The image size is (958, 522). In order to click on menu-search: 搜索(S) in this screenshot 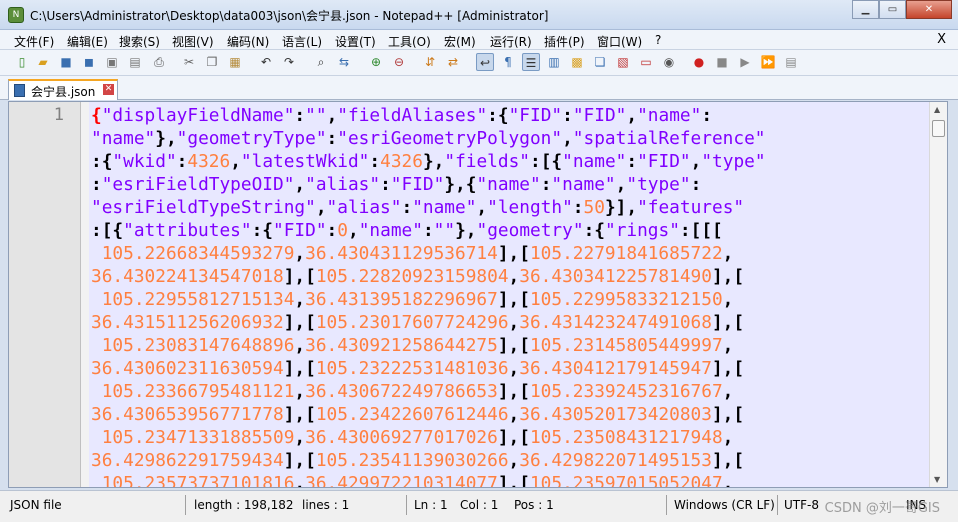, I will do `click(139, 41)`.